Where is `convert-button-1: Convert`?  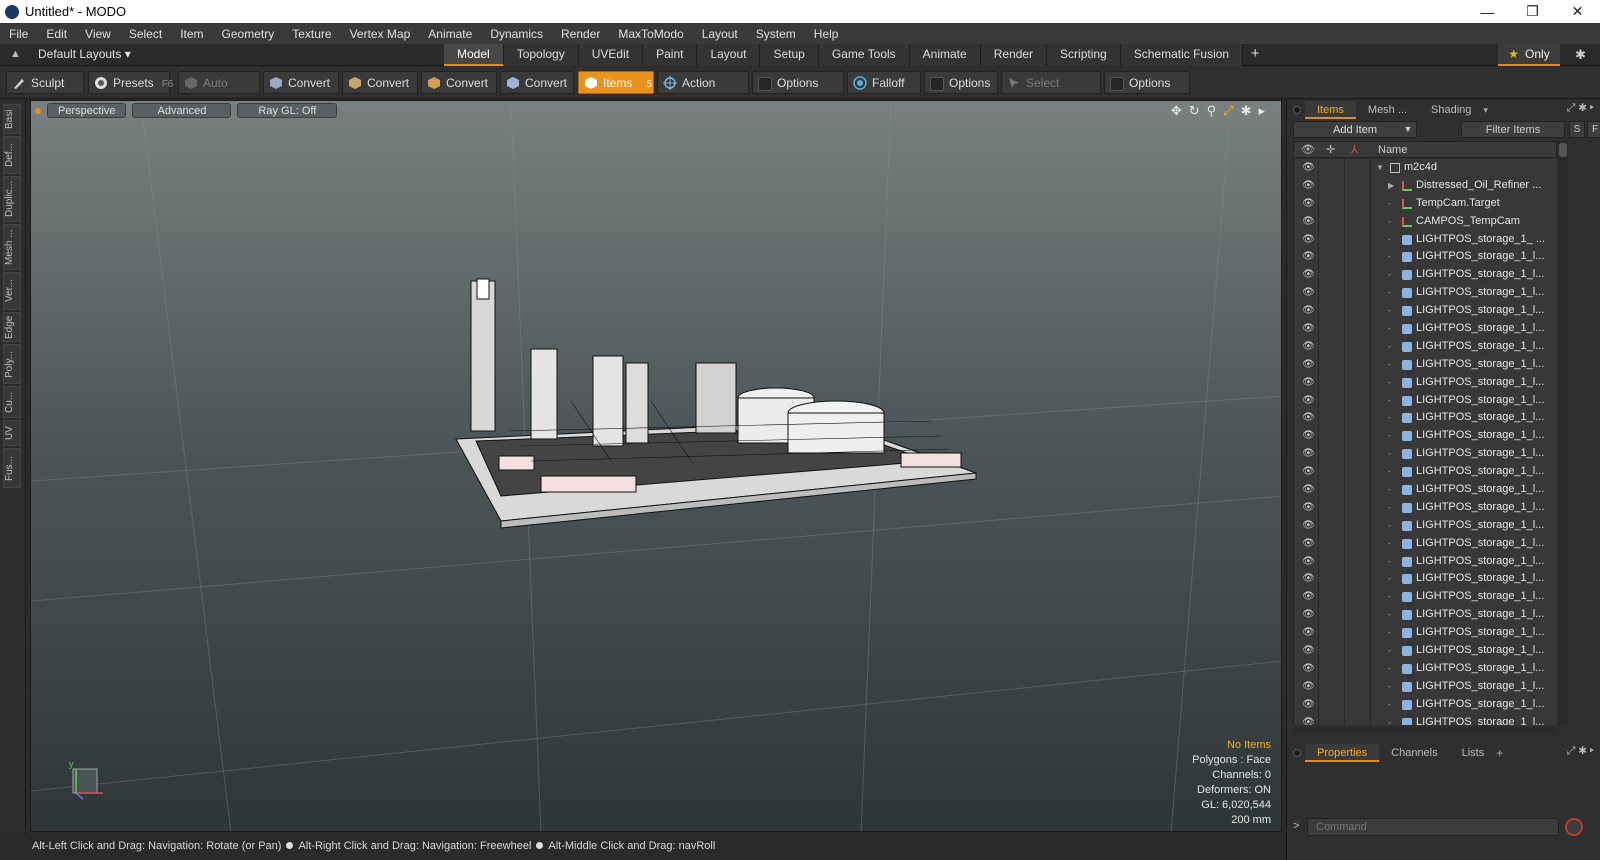
convert-button-1: Convert is located at coordinates (301, 82).